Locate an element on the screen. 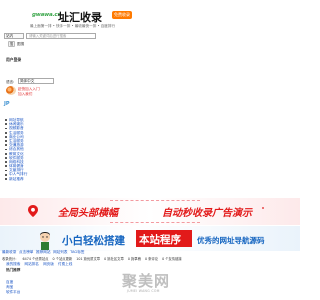 This screenshot has height=300, width=320. search-button: 搜 is located at coordinates (11, 44).